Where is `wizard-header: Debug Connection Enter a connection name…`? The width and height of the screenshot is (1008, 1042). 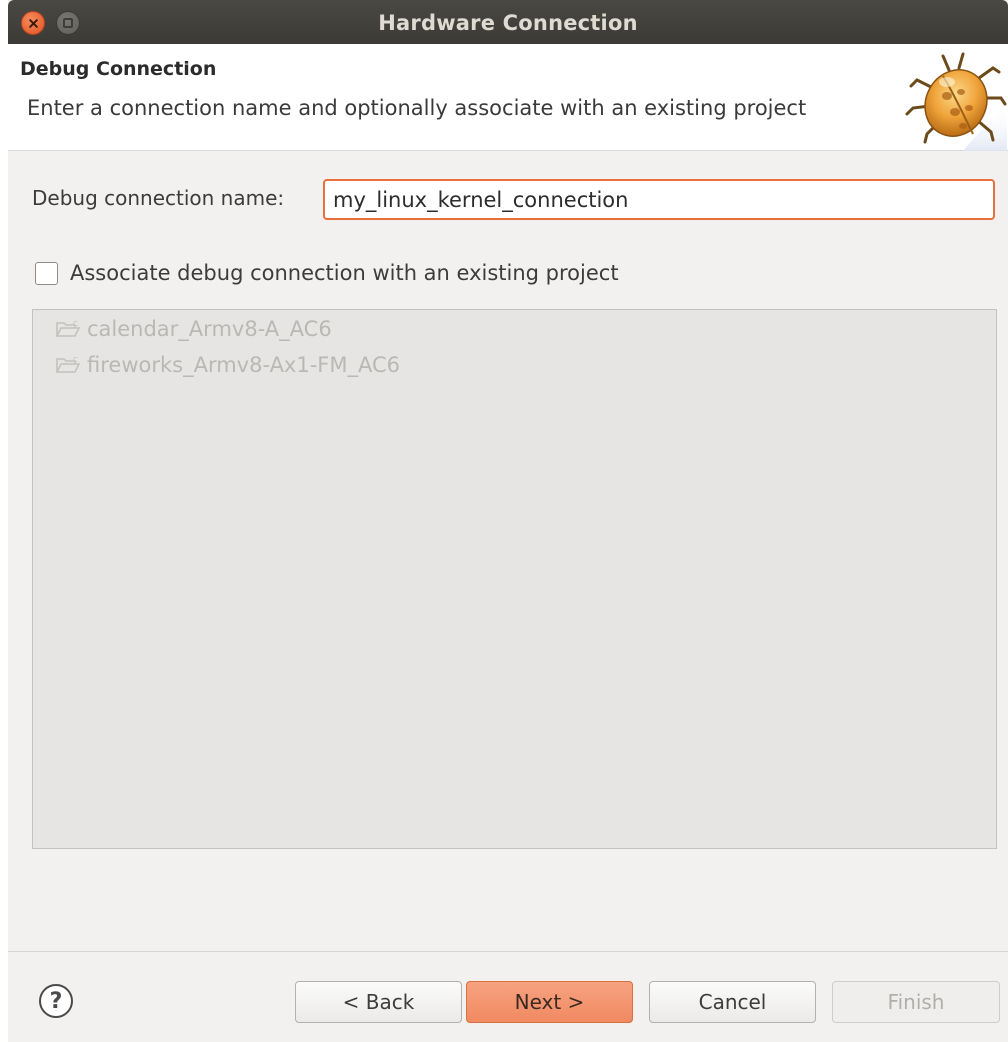
wizard-header: Debug Connection Enter a connection name… is located at coordinates (508, 97).